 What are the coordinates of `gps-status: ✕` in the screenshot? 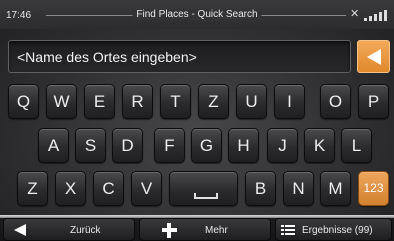 It's located at (369, 14).